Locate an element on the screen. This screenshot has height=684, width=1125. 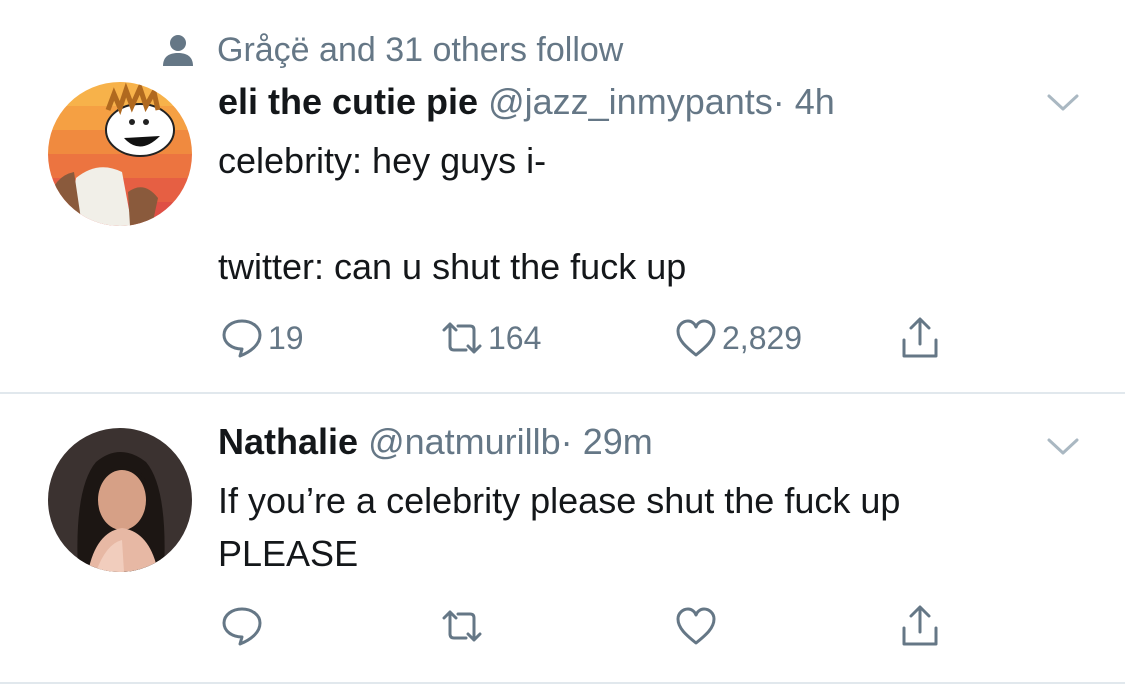
like-count: 2,829 is located at coordinates (762, 337).